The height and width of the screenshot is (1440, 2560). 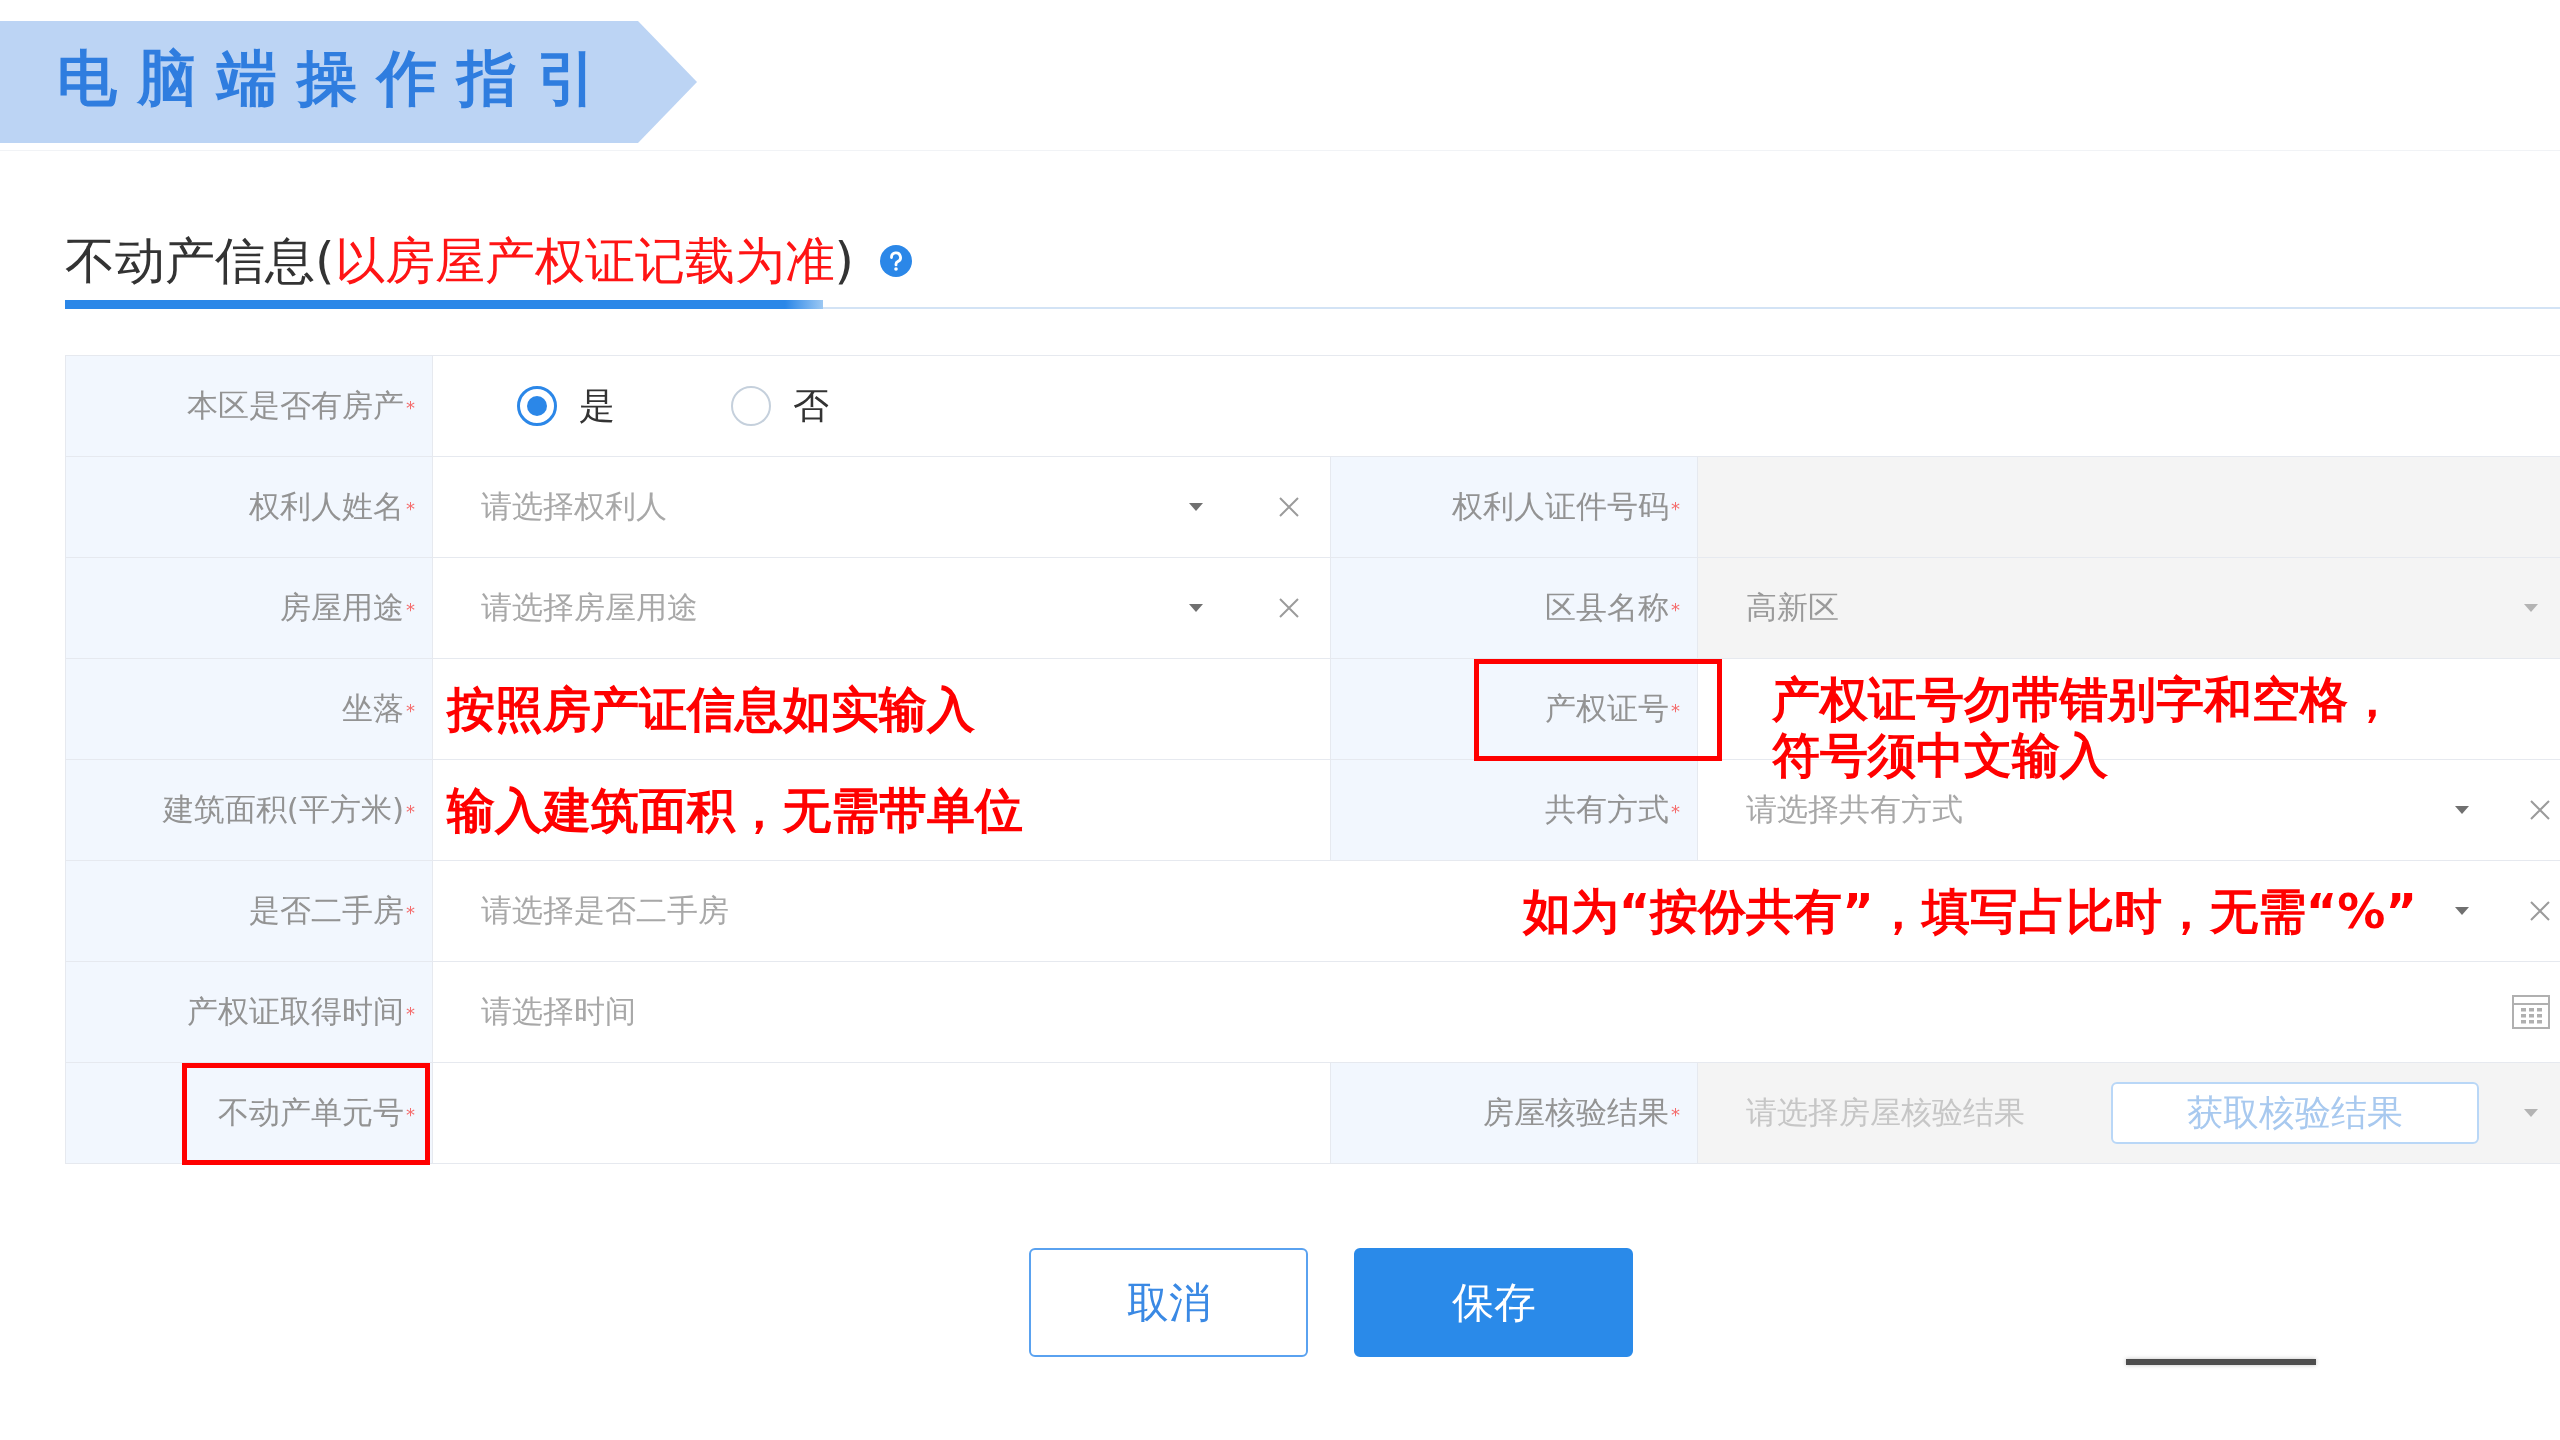 I want to click on field-label: 权利人姓名*, so click(x=332, y=506).